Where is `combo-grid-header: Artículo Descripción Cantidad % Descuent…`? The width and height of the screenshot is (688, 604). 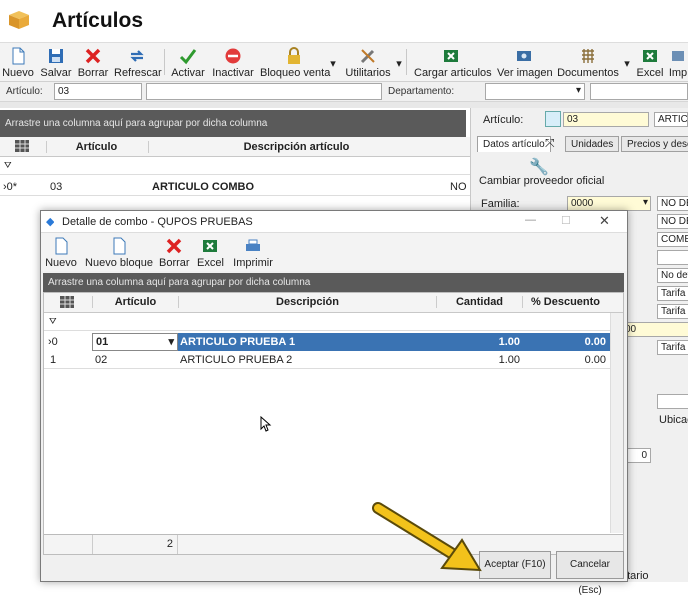 combo-grid-header: Artículo Descripción Cantidad % Descuent… is located at coordinates (333, 303).